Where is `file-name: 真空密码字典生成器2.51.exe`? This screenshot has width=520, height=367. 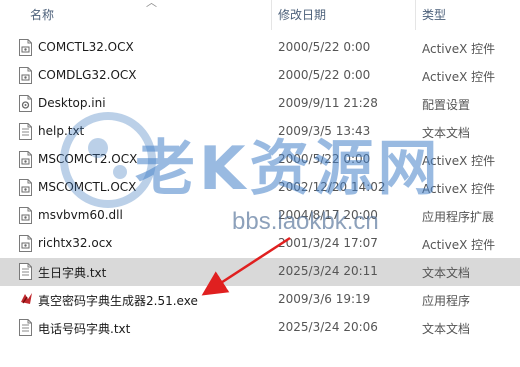
file-name: 真空密码字典生成器2.51.exe is located at coordinates (118, 301).